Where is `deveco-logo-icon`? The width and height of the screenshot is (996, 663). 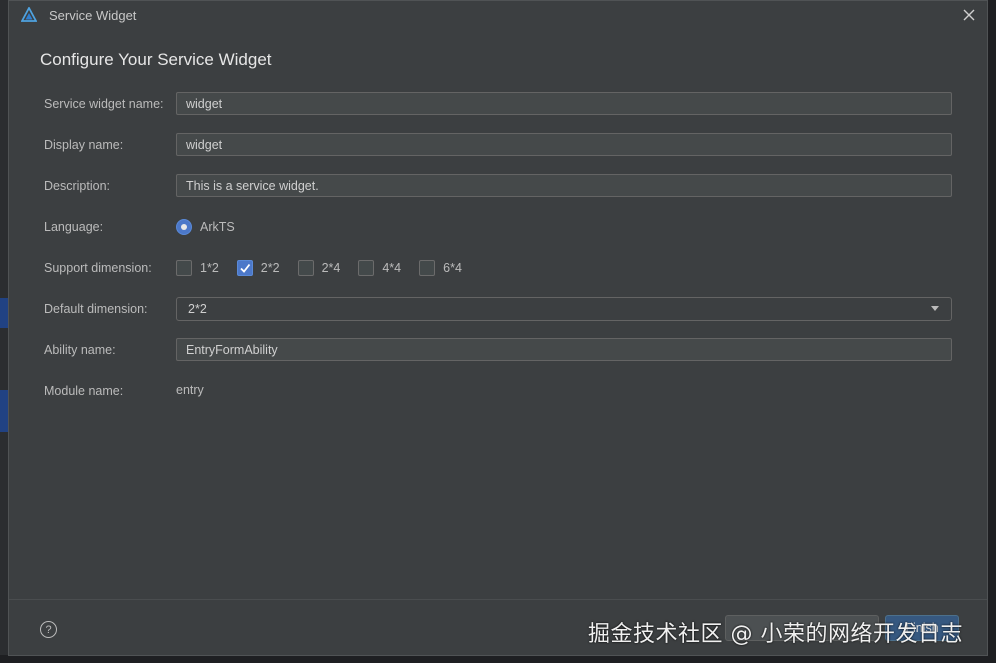 deveco-logo-icon is located at coordinates (29, 14).